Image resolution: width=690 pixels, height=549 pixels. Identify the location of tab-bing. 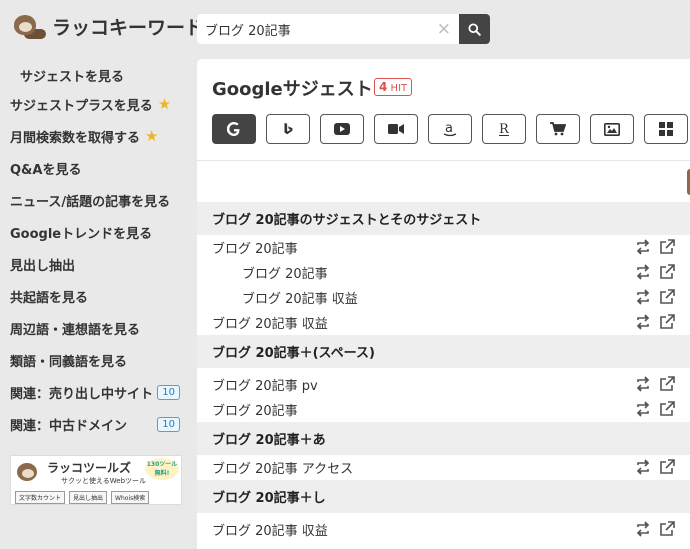
(288, 129).